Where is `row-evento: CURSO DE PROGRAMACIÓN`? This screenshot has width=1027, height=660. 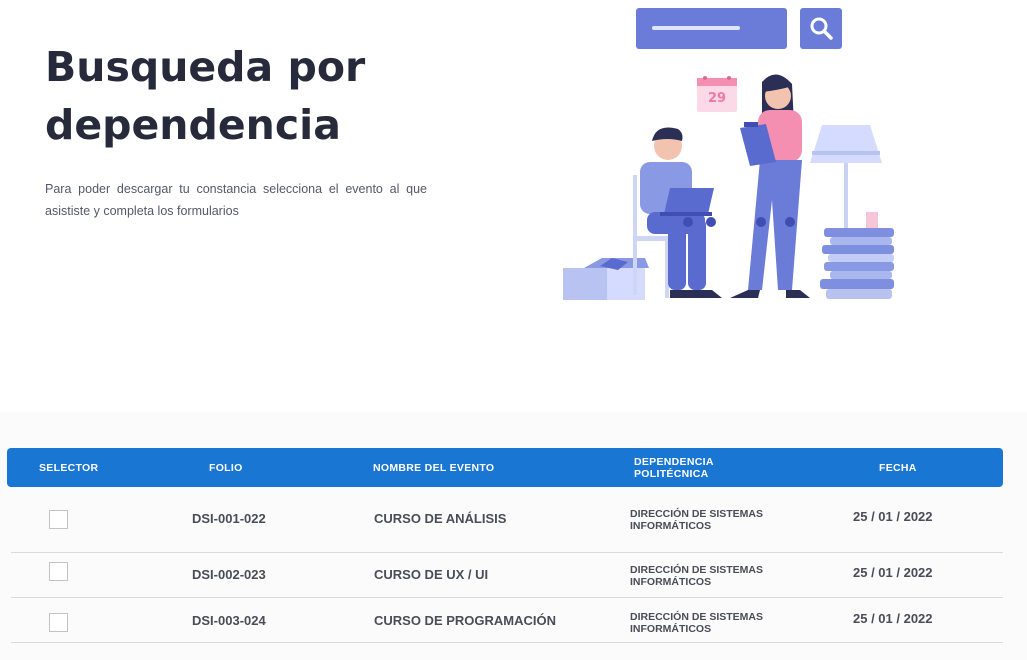 row-evento: CURSO DE PROGRAMACIÓN is located at coordinates (465, 620).